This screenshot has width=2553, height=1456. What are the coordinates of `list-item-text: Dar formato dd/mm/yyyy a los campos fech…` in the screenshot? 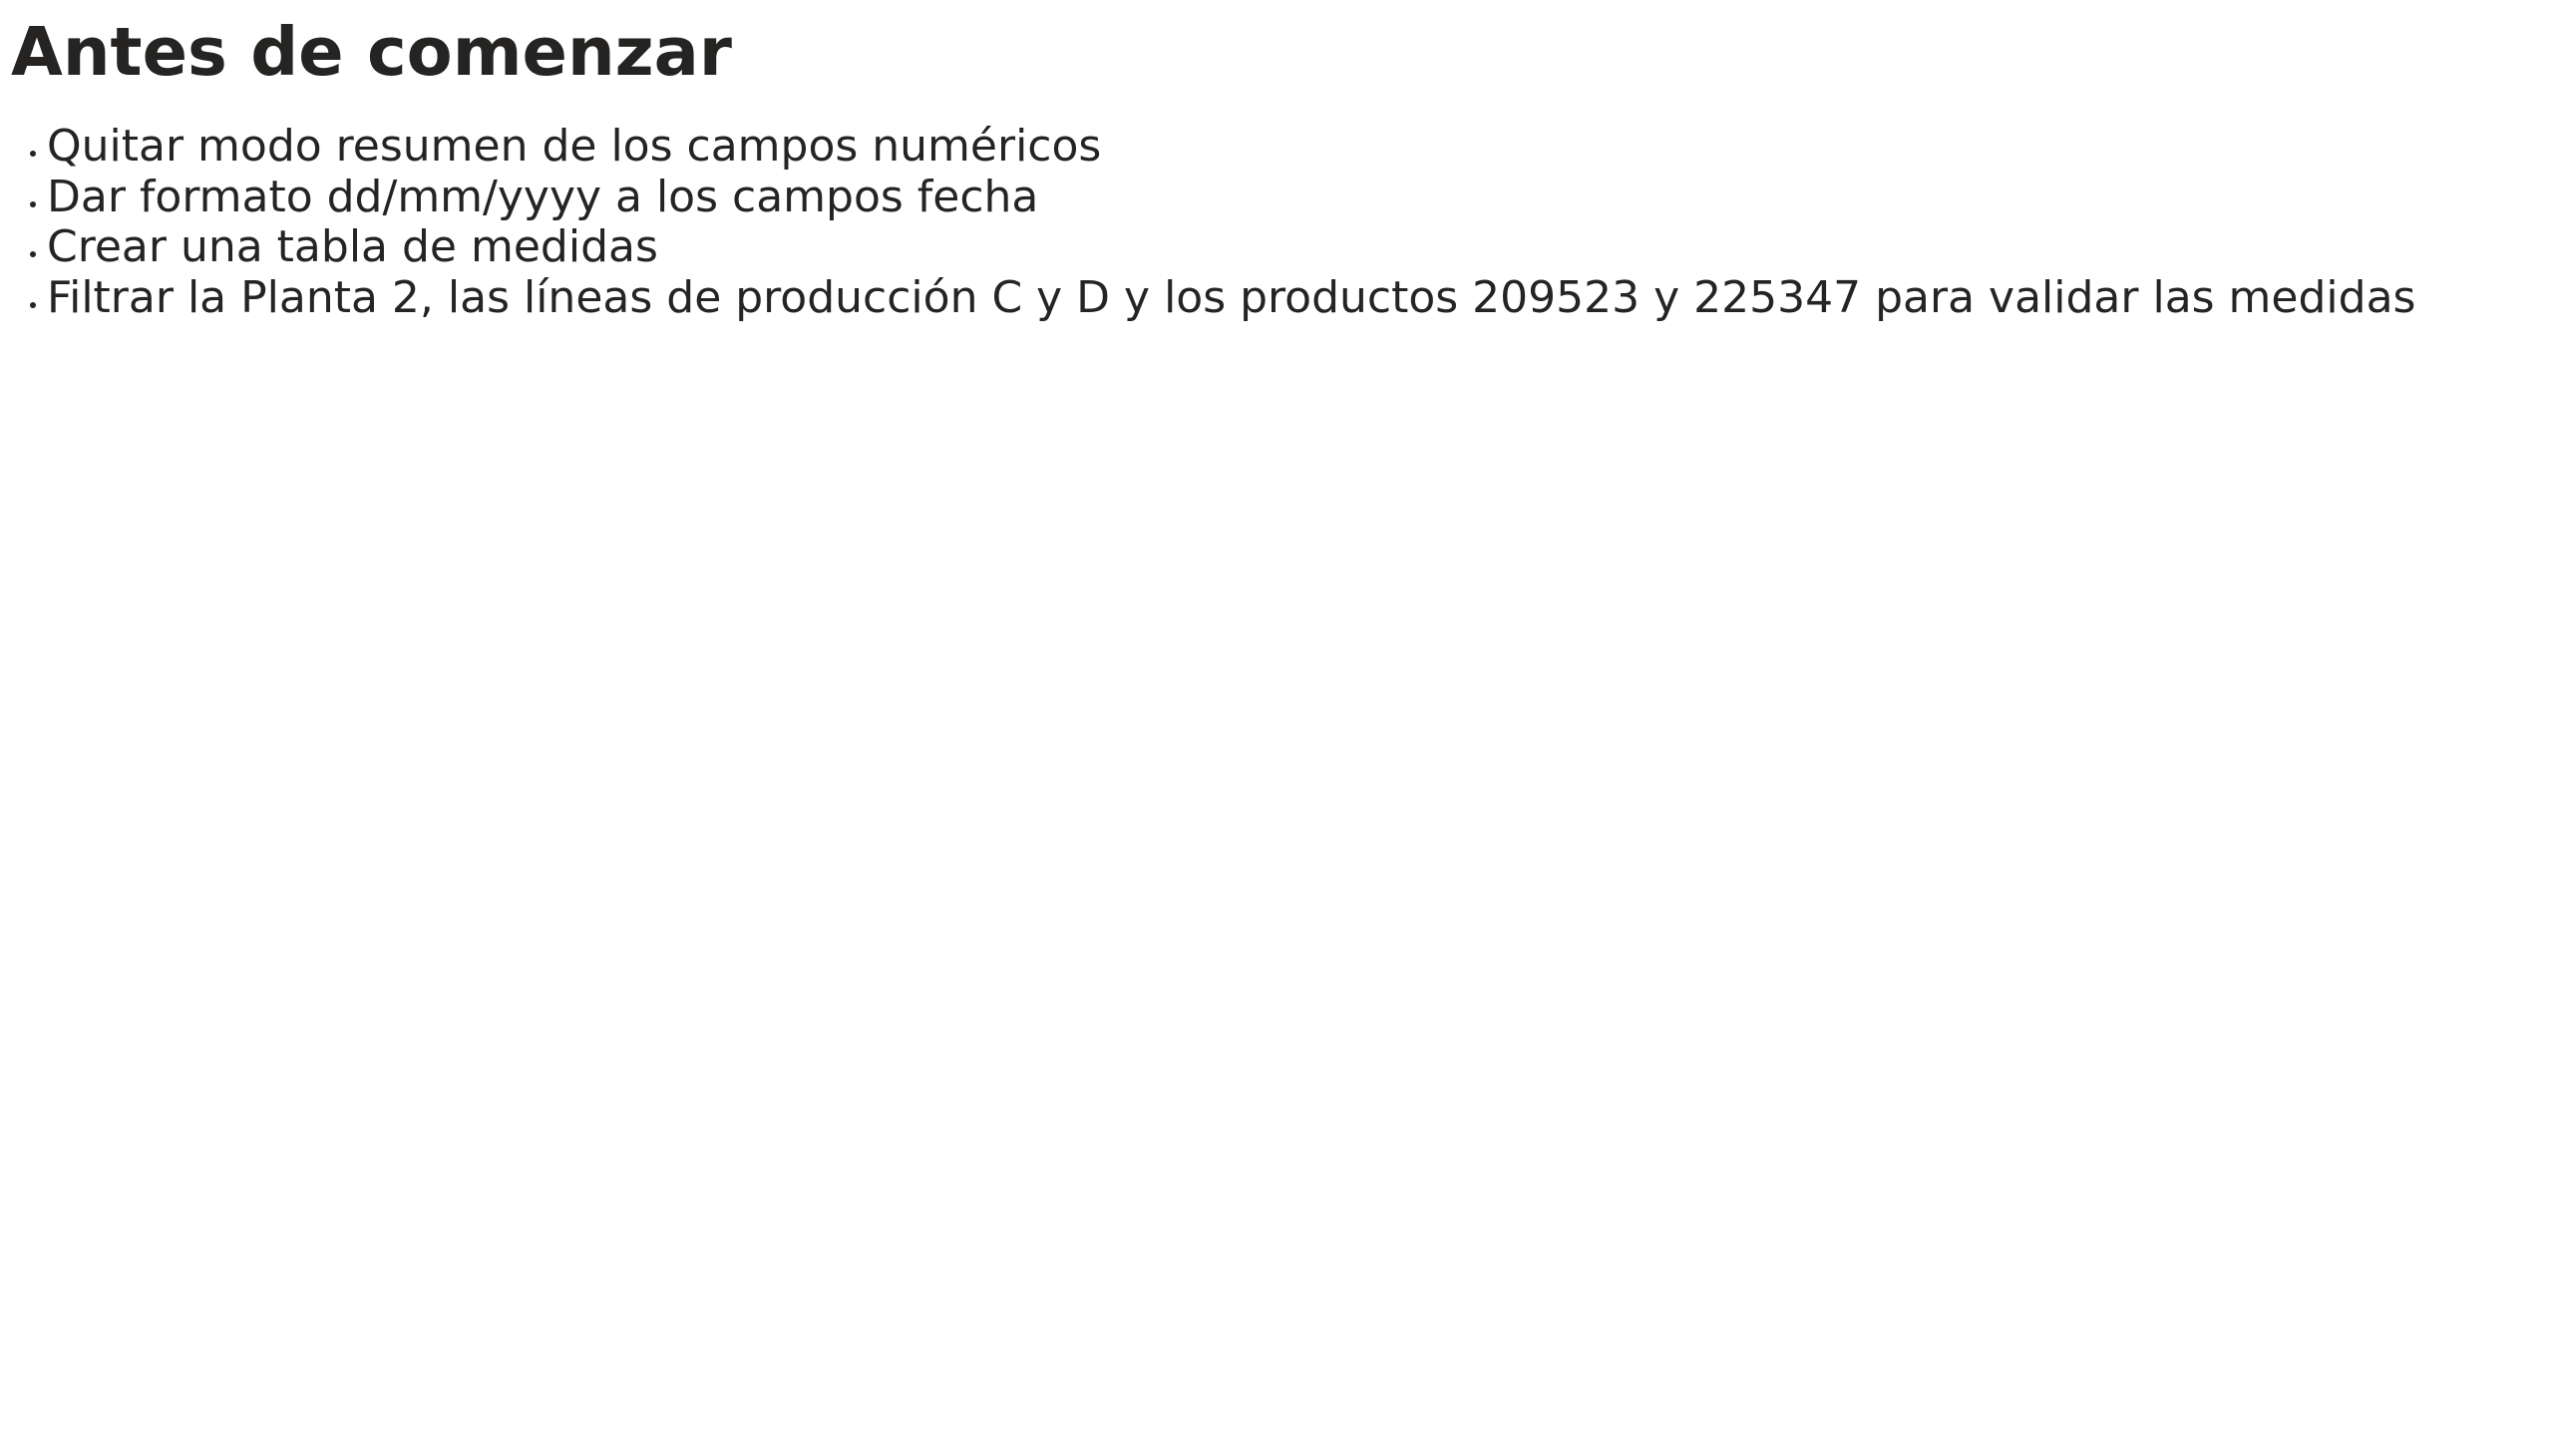 It's located at (543, 196).